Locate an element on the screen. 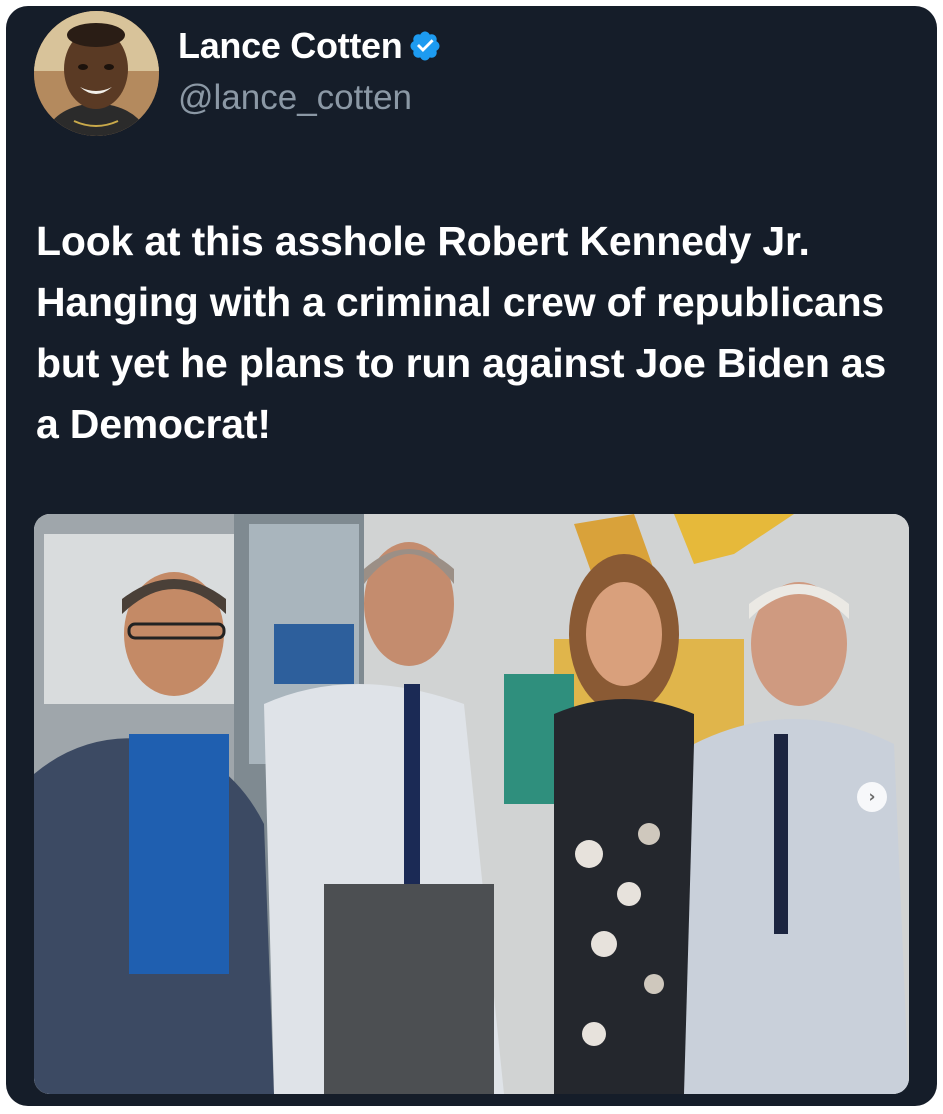 Image resolution: width=943 pixels, height=1114 pixels. avatar is located at coordinates (96, 73).